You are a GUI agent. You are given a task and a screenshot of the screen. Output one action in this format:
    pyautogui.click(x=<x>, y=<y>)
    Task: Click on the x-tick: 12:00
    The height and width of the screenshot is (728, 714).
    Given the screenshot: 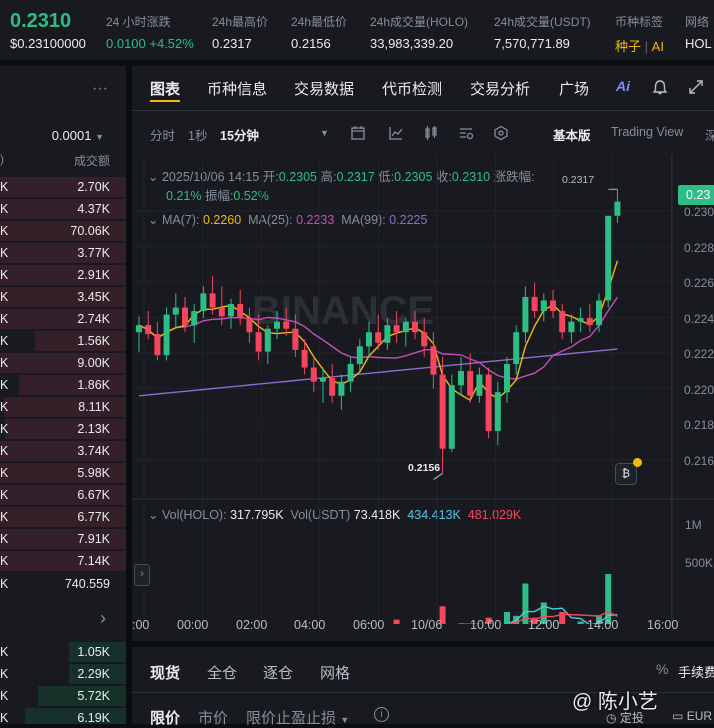 What is the action you would take?
    pyautogui.click(x=544, y=625)
    